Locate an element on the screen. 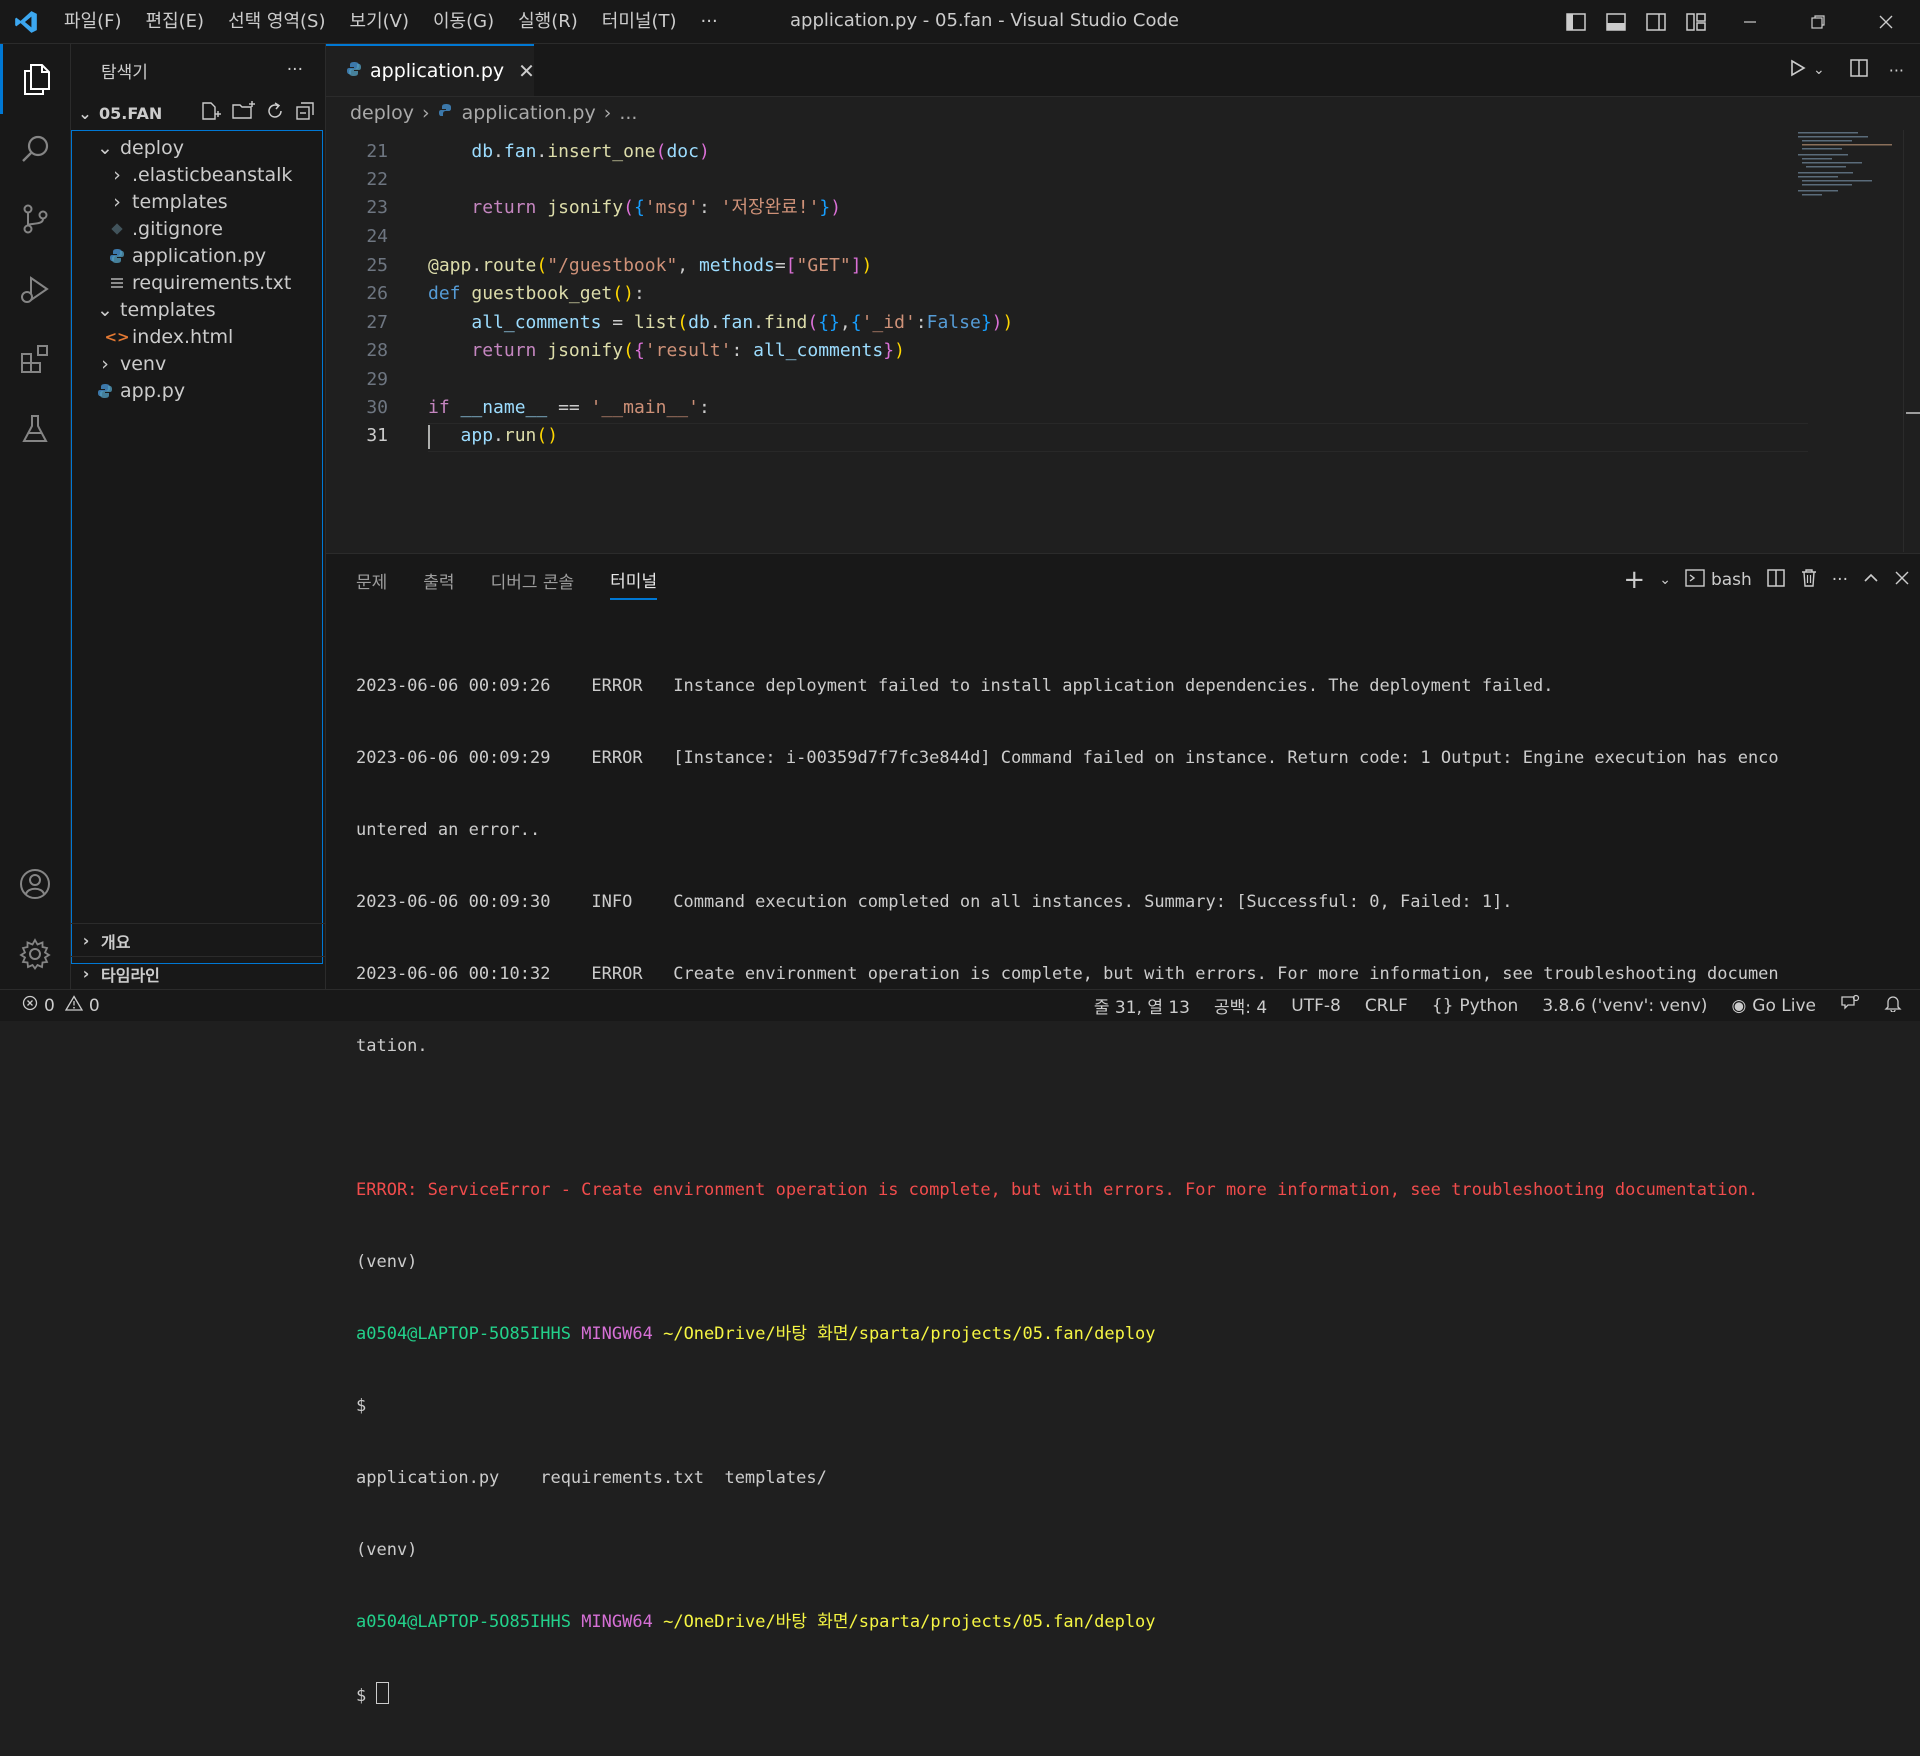  menu-go: 이동(G) is located at coordinates (463, 21).